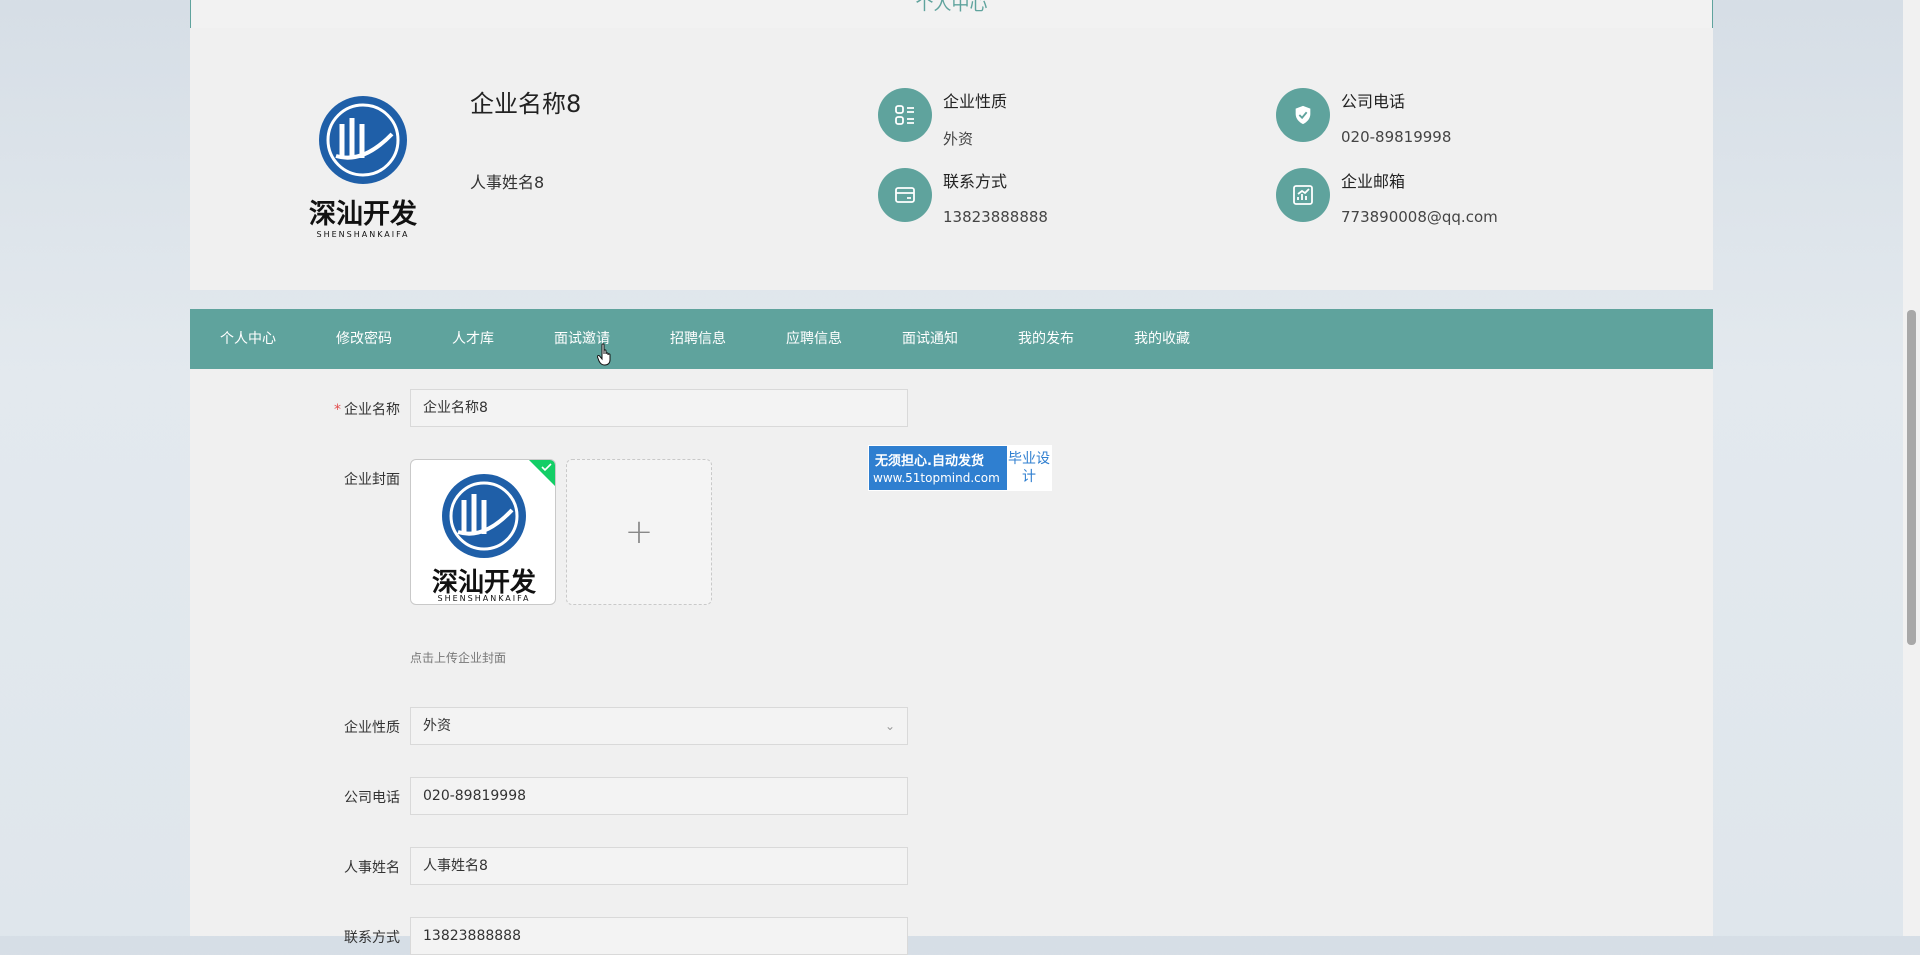 This screenshot has width=1920, height=955. I want to click on section-title-box: 个人中心, so click(951, 14).